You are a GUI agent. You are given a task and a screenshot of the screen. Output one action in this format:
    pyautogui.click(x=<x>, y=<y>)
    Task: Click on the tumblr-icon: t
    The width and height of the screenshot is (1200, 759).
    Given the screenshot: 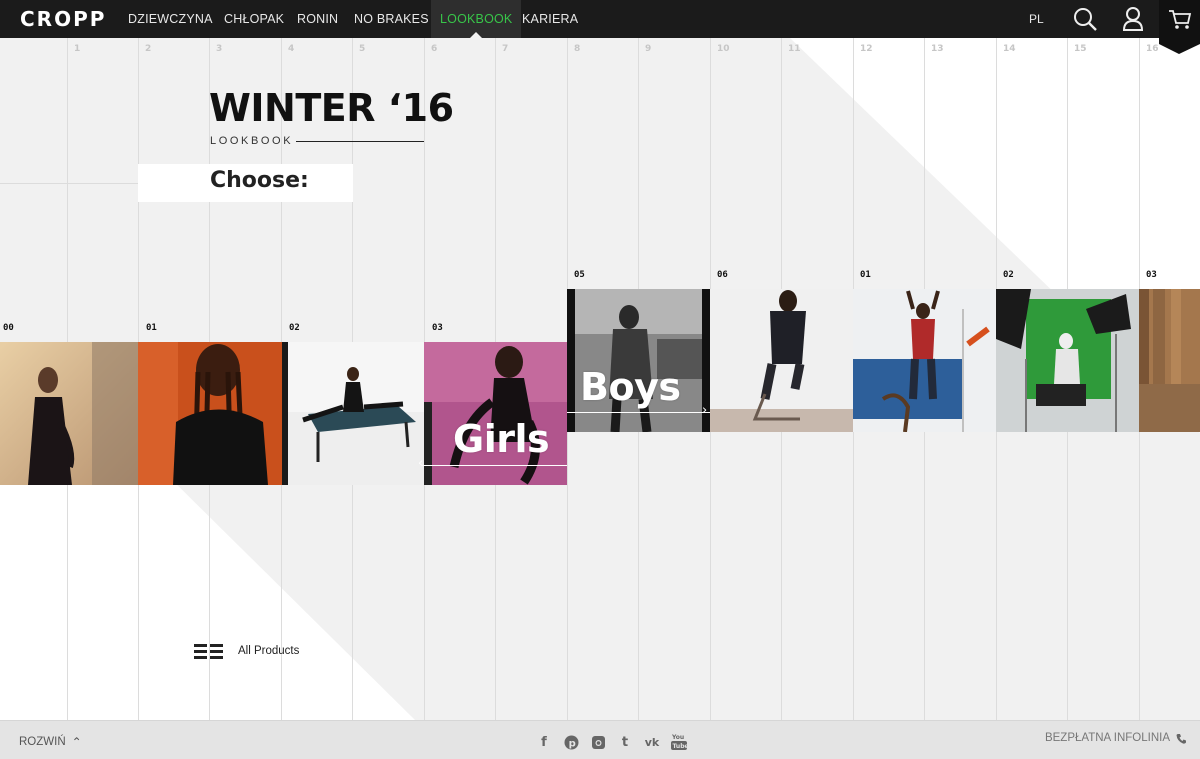 What is the action you would take?
    pyautogui.click(x=625, y=742)
    